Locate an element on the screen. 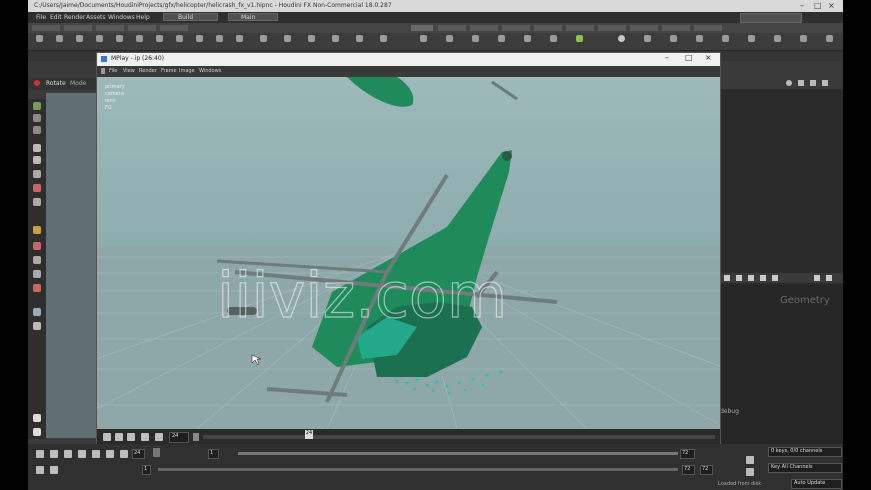 The width and height of the screenshot is (871, 490). main-desk-menu is located at coordinates (771, 18).